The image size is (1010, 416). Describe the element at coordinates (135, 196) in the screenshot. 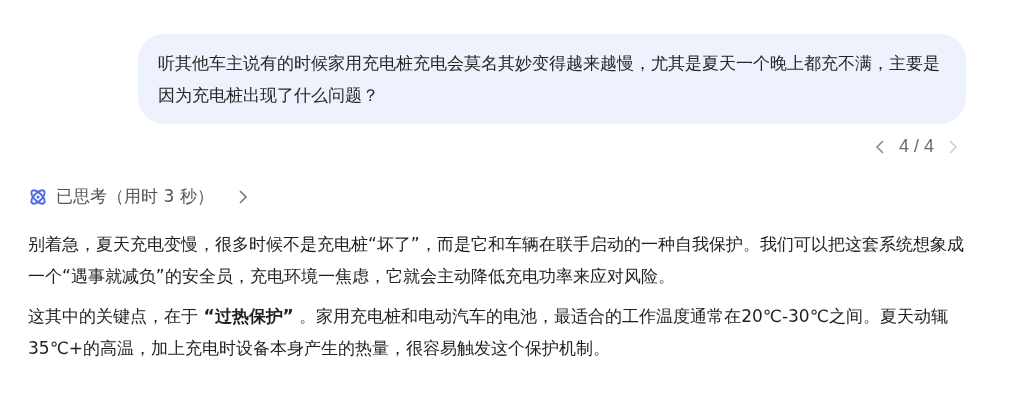

I see `thinking-toggle: 已思考（用时 3 秒）` at that location.